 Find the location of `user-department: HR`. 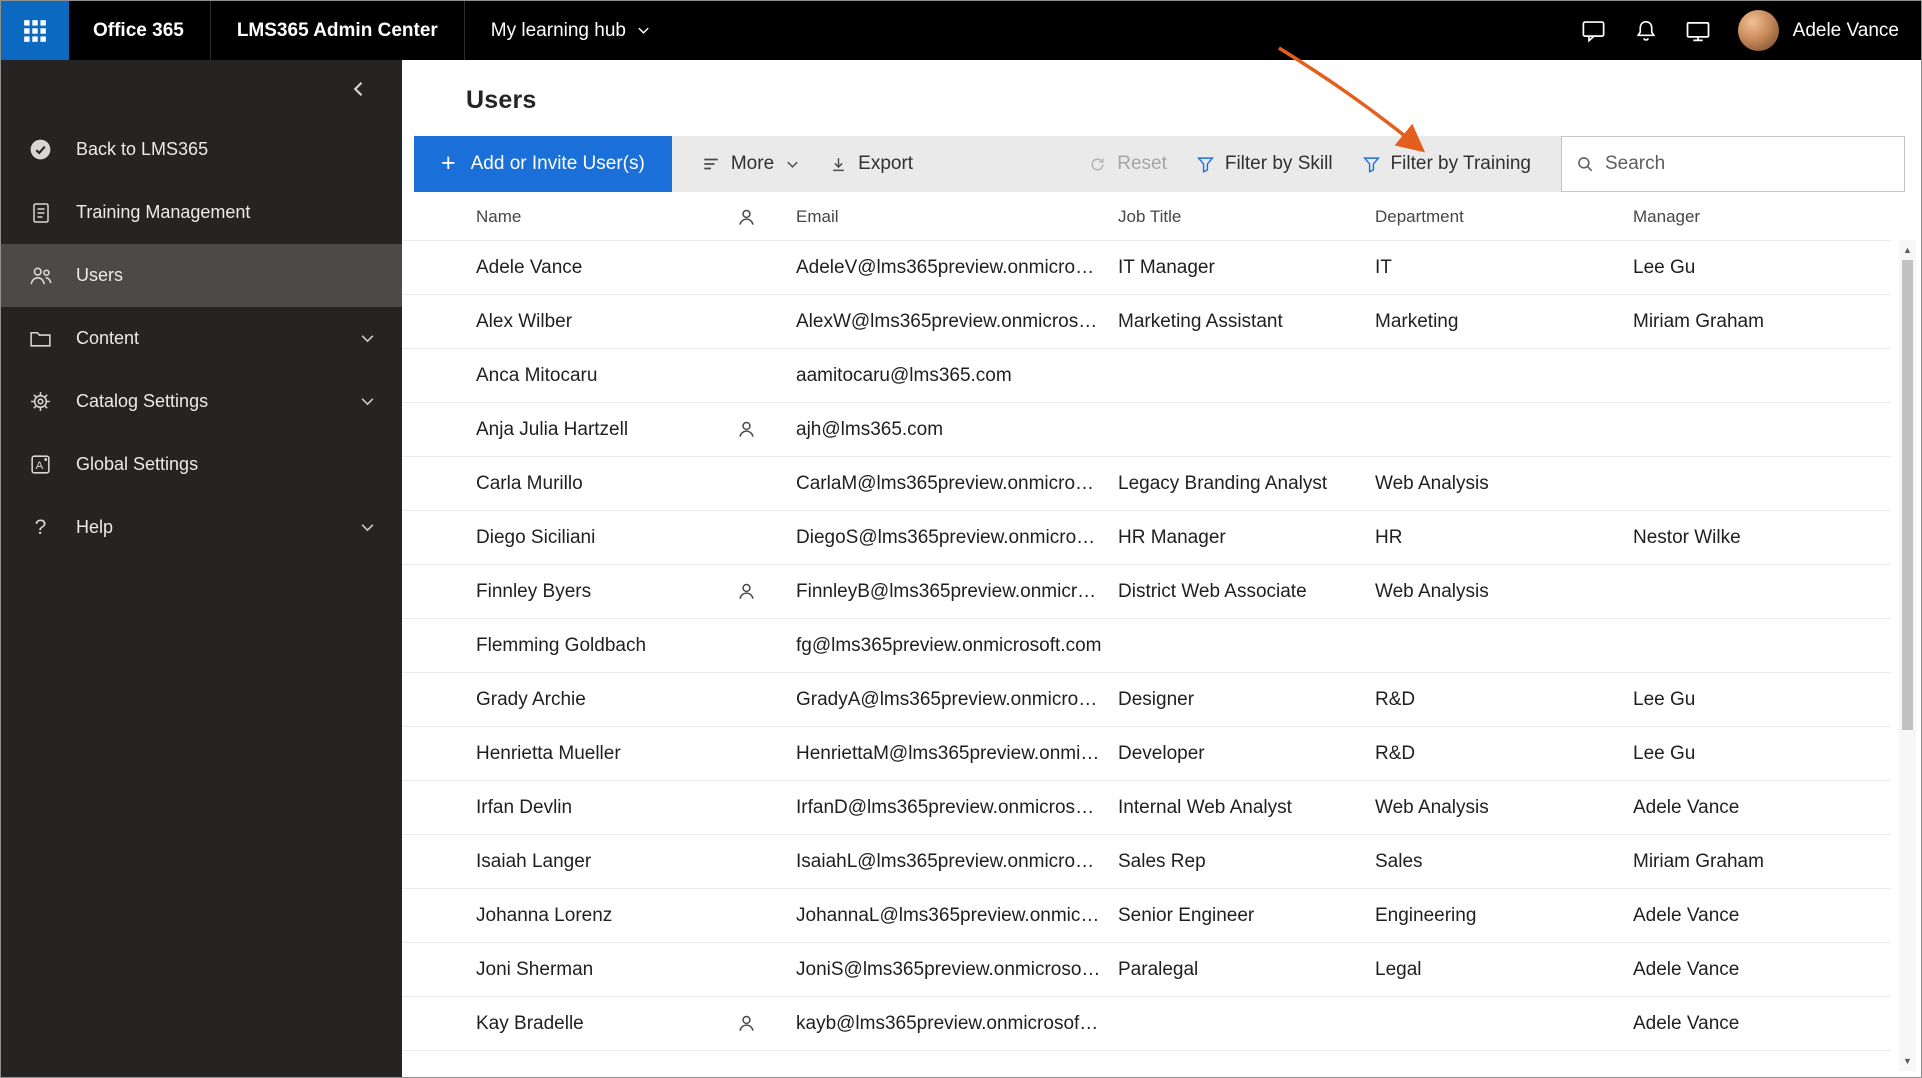

user-department: HR is located at coordinates (1389, 537).